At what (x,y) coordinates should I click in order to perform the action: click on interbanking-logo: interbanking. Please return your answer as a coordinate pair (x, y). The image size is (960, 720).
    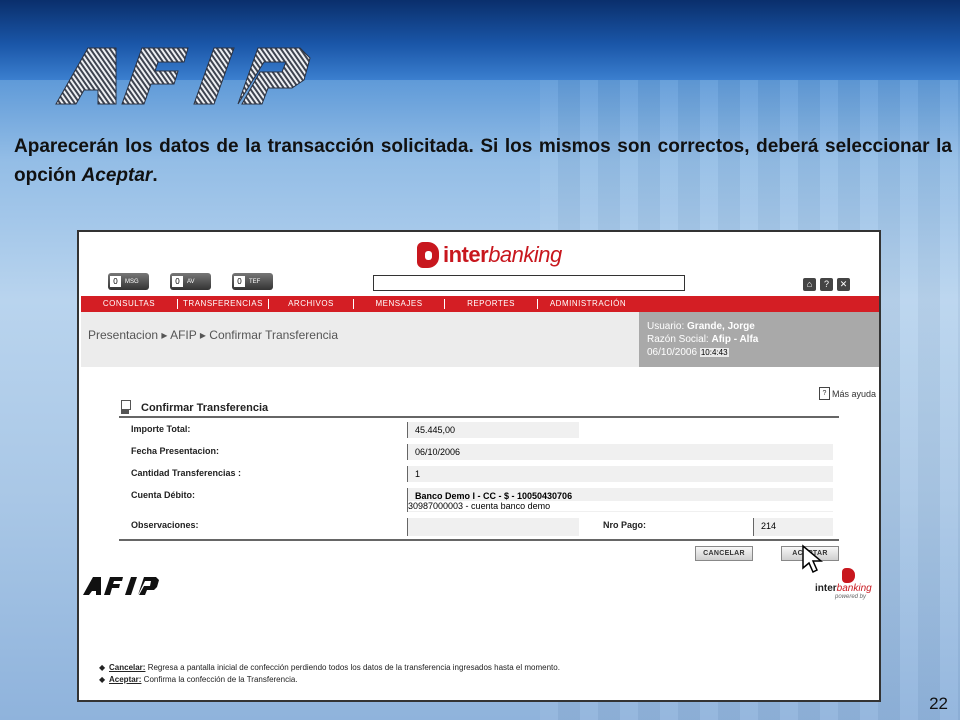
    Looking at the image, I should click on (489, 255).